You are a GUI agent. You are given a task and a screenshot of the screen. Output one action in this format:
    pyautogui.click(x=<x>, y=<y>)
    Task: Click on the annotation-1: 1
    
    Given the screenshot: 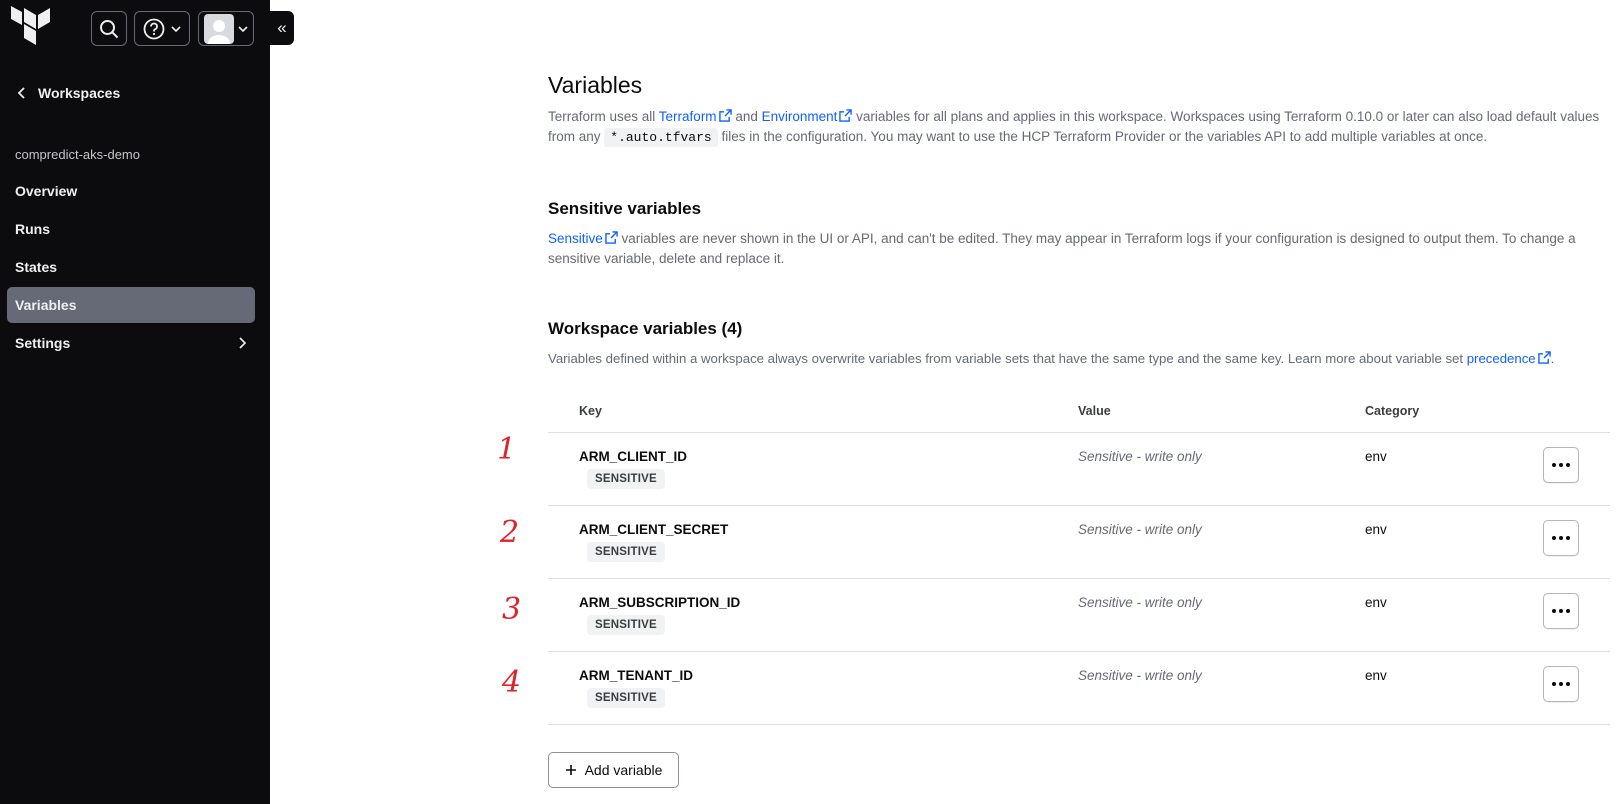 What is the action you would take?
    pyautogui.click(x=507, y=449)
    